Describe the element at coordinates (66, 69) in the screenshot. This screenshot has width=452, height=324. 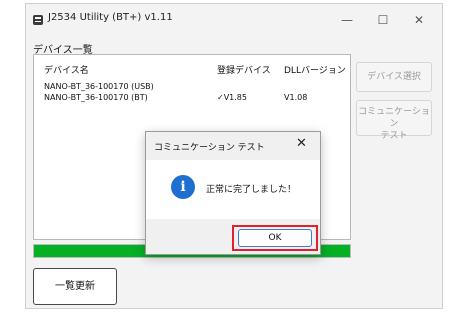
I see `column-header-device-name: デバイス名` at that location.